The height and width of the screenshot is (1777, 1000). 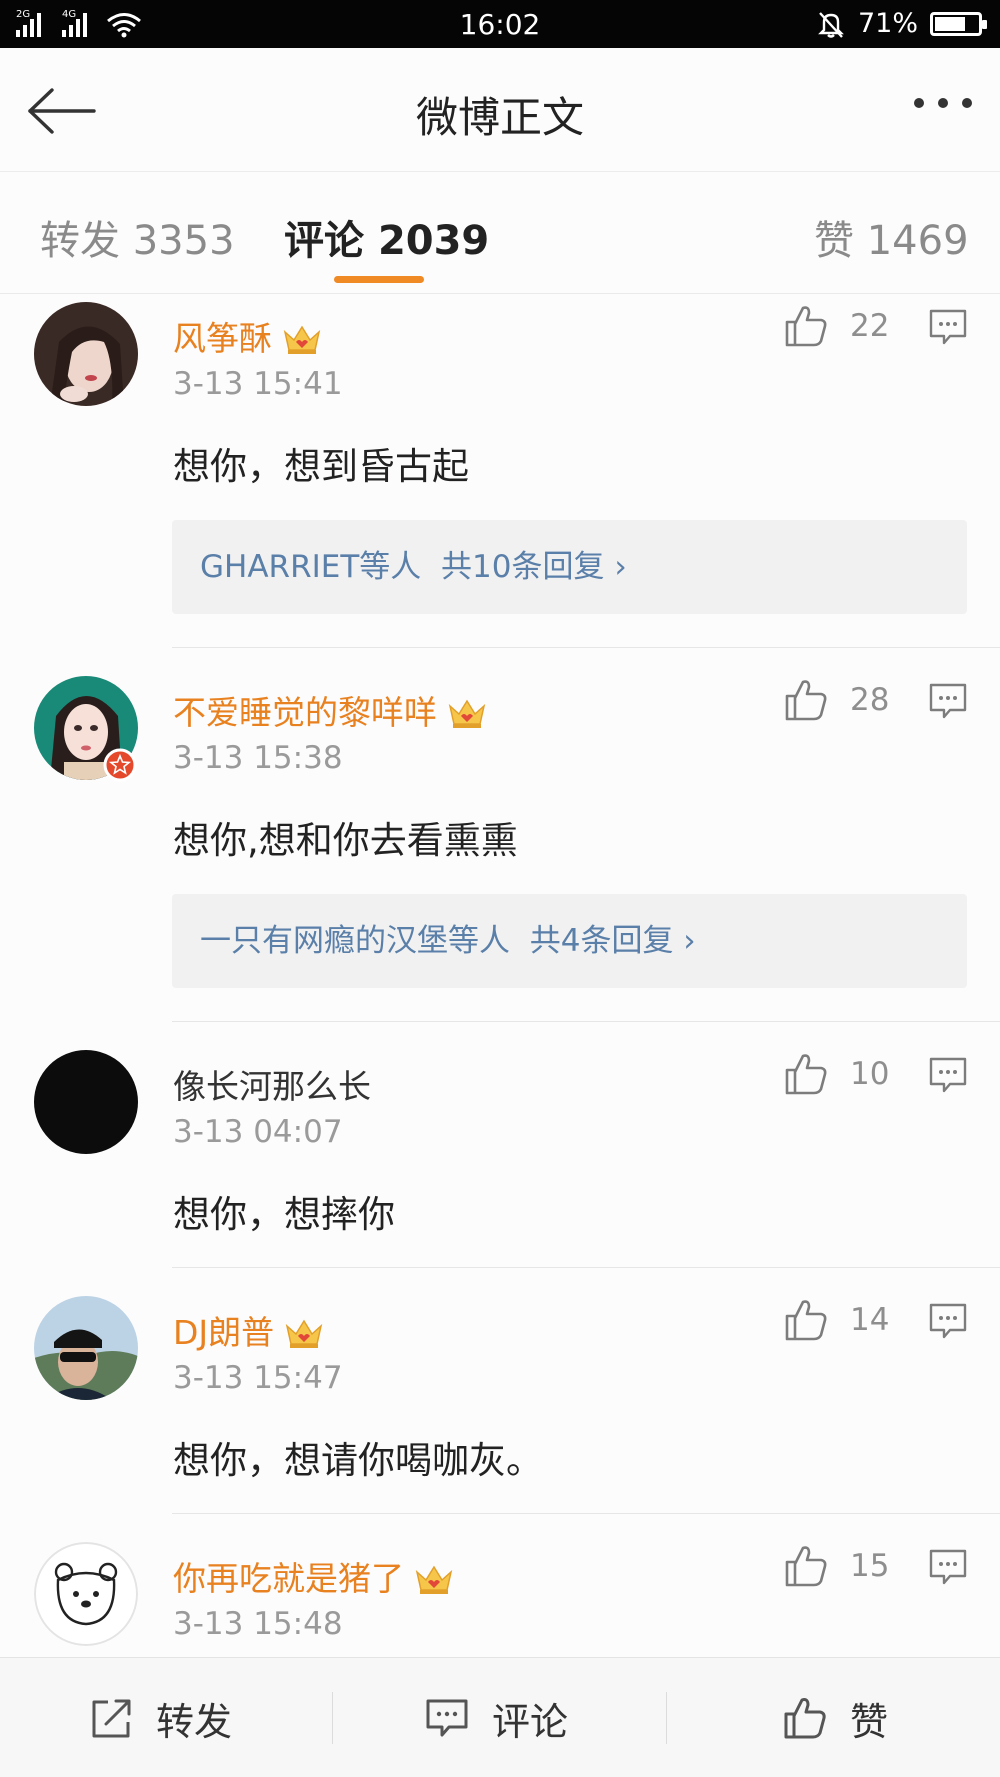 I want to click on like-count: 10, so click(x=870, y=1074).